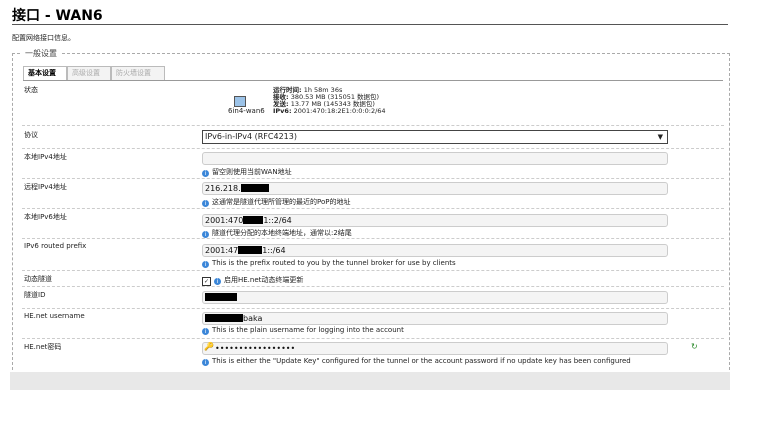 This screenshot has height=432, width=768. Describe the element at coordinates (435, 137) in the screenshot. I see `protocol-select: IPv6-in-IPv4 (RFC4213) ▼` at that location.